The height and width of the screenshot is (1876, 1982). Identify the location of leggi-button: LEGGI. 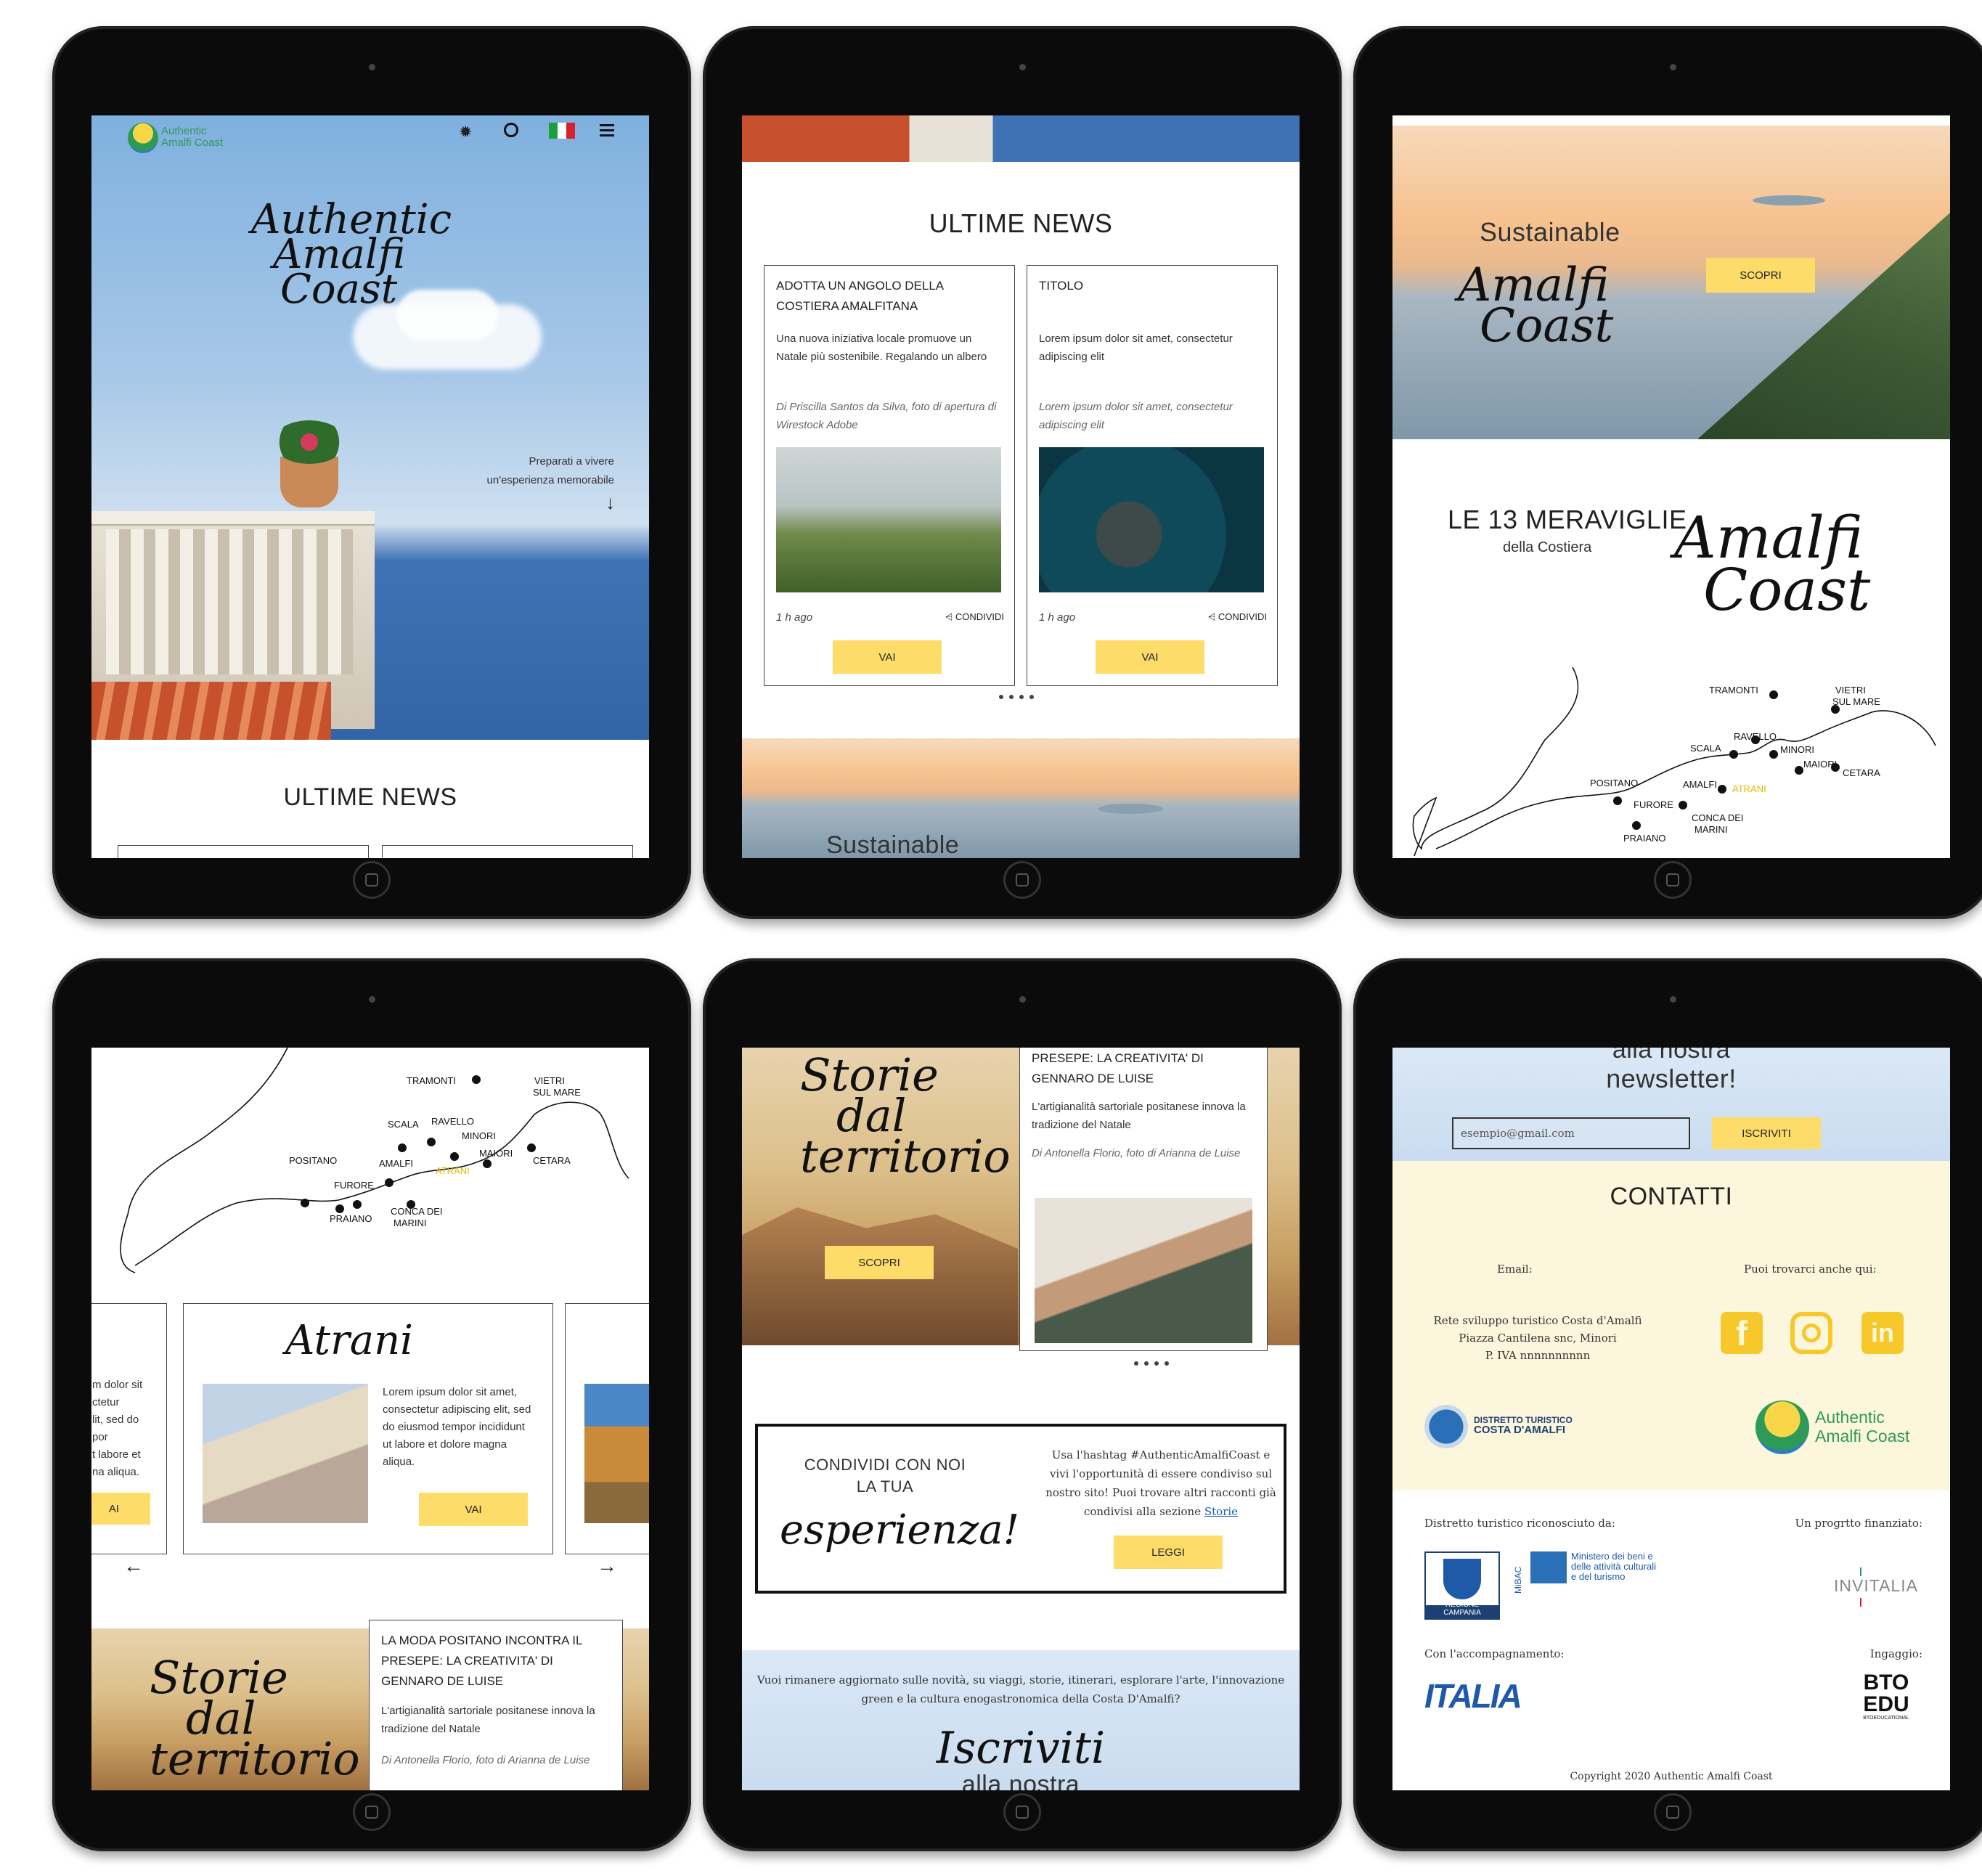
(1168, 1552).